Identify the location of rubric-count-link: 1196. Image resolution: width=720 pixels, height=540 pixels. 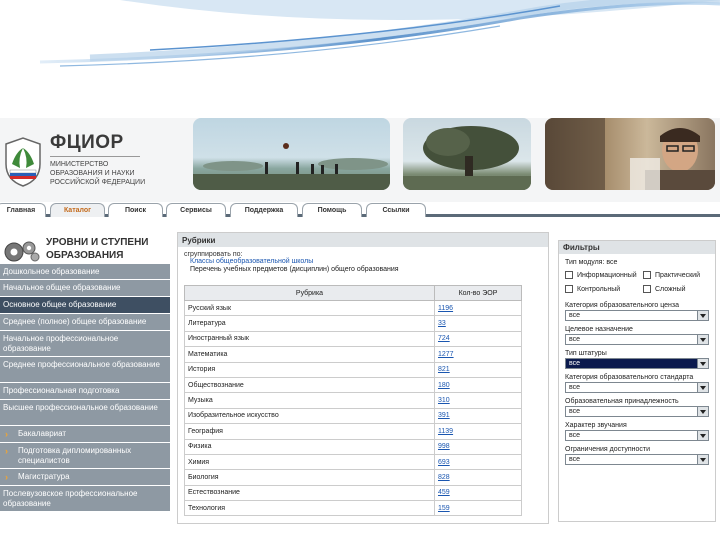
(478, 308).